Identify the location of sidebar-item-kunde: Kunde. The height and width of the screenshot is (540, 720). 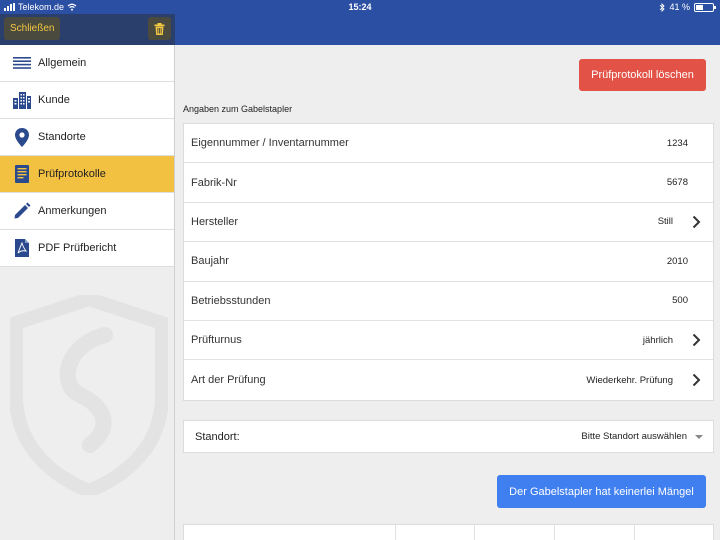
(87, 100).